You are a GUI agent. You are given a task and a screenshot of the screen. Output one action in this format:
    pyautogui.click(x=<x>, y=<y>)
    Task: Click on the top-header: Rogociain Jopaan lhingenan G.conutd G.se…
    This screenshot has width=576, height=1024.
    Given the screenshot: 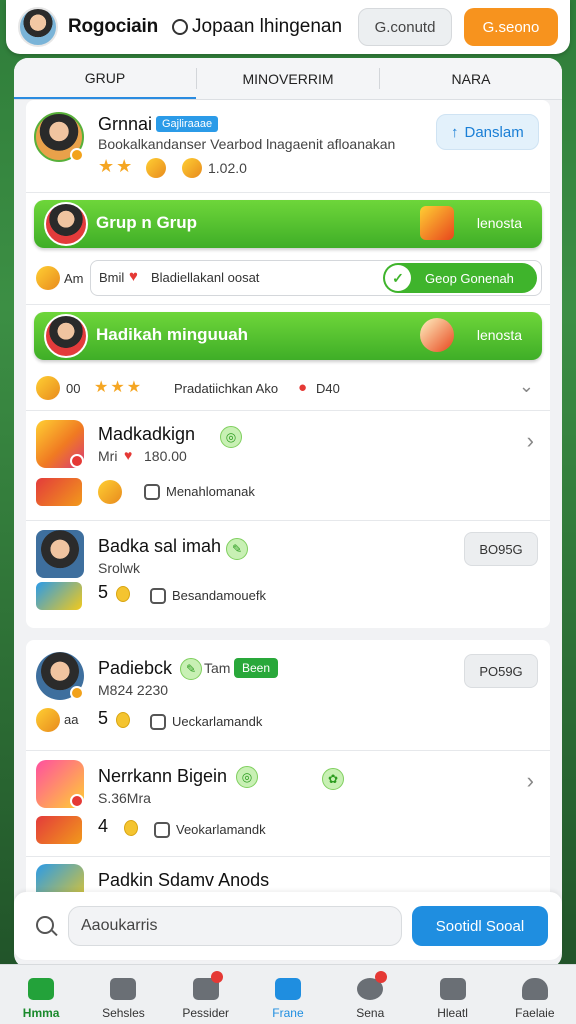 What is the action you would take?
    pyautogui.click(x=288, y=27)
    